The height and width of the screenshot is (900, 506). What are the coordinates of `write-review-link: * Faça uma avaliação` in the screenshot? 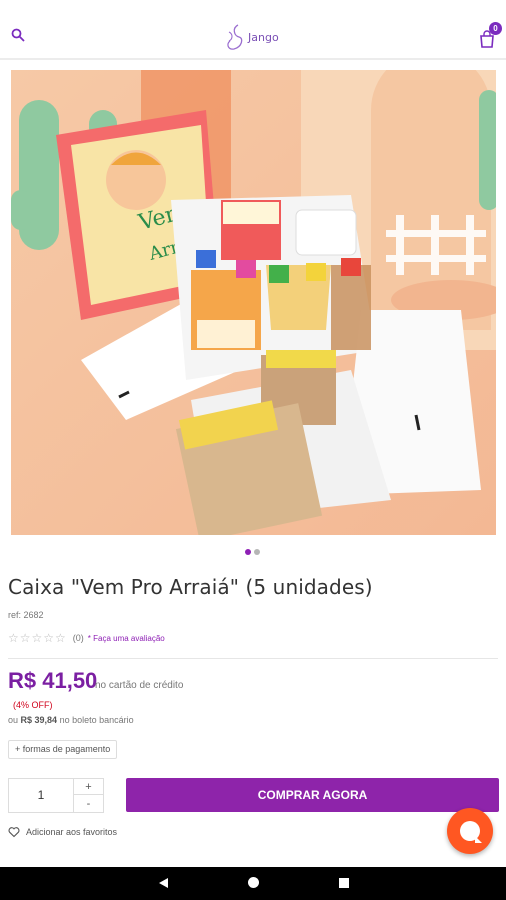 It's located at (126, 638).